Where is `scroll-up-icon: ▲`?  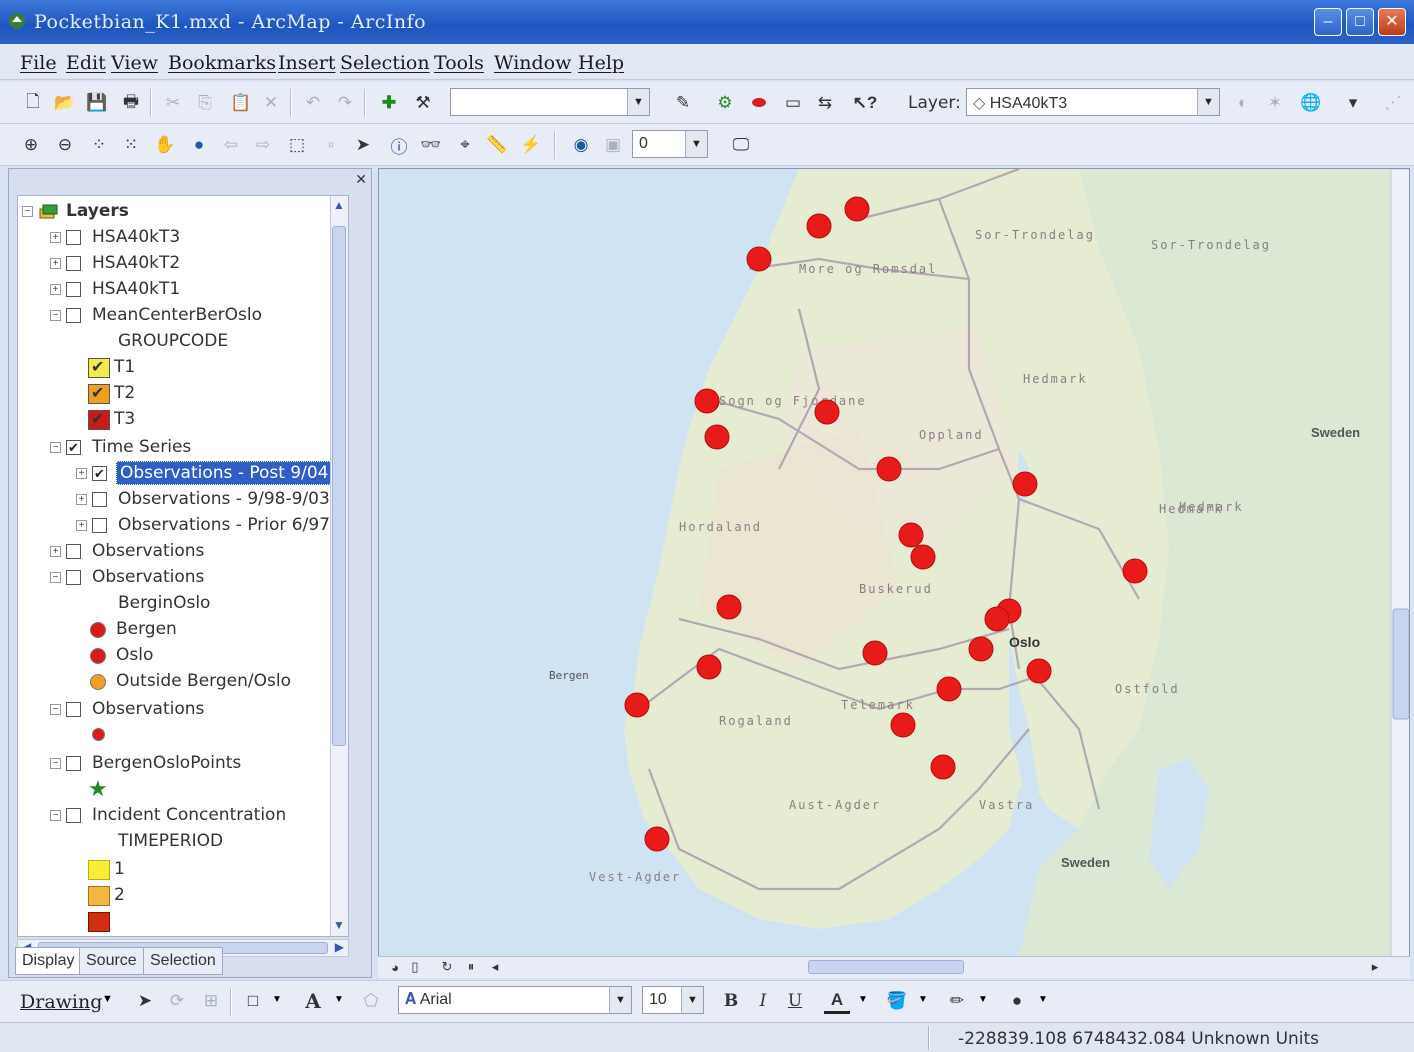 scroll-up-icon: ▲ is located at coordinates (339, 205).